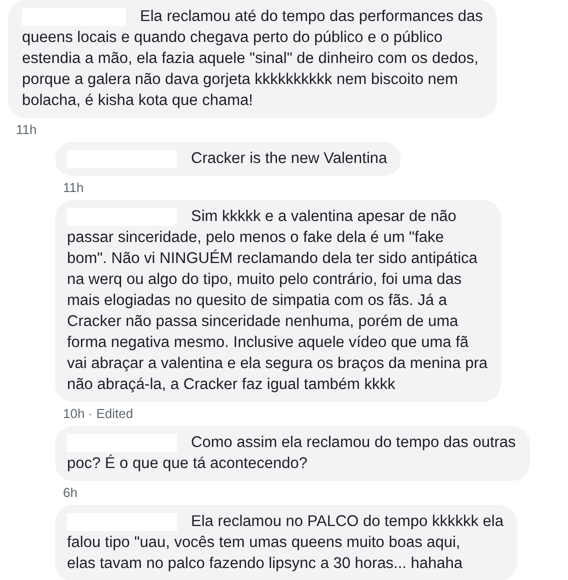 This screenshot has width=568, height=580. What do you see at coordinates (70, 493) in the screenshot?
I see `comment-time: 6h` at bounding box center [70, 493].